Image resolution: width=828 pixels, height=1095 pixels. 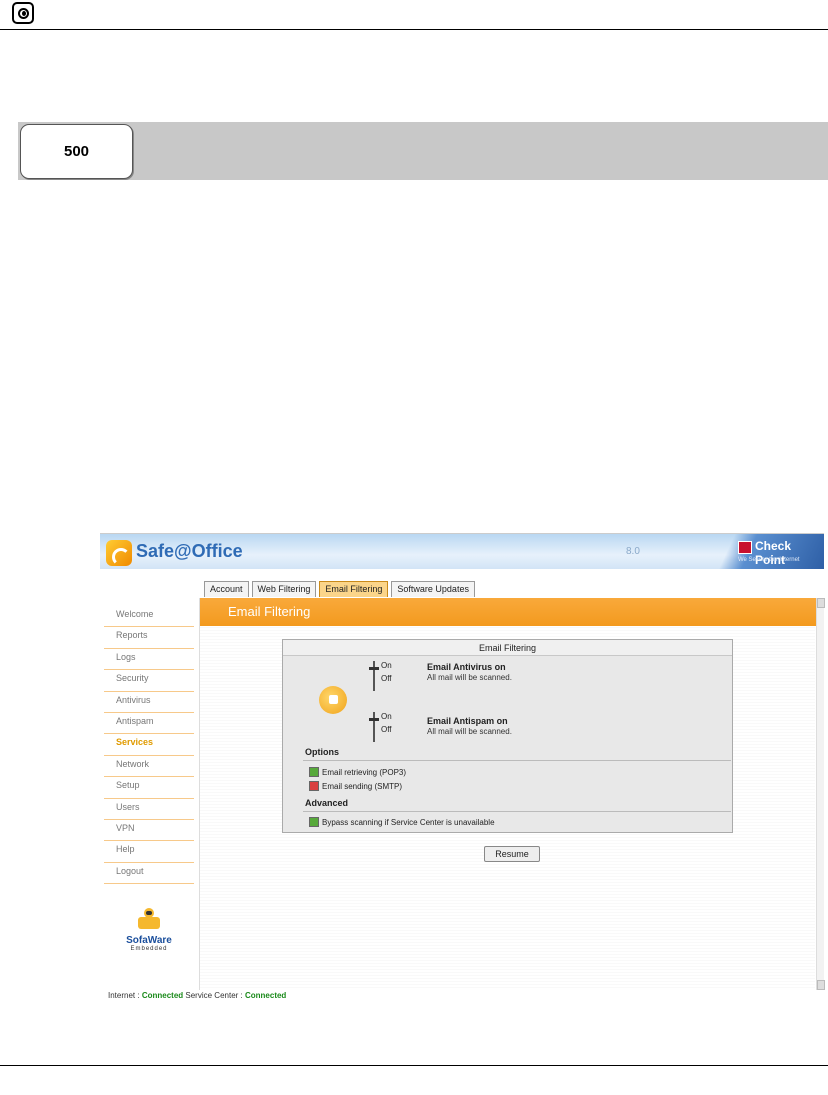 I want to click on service-center-label: Service Center :, so click(x=214, y=995).